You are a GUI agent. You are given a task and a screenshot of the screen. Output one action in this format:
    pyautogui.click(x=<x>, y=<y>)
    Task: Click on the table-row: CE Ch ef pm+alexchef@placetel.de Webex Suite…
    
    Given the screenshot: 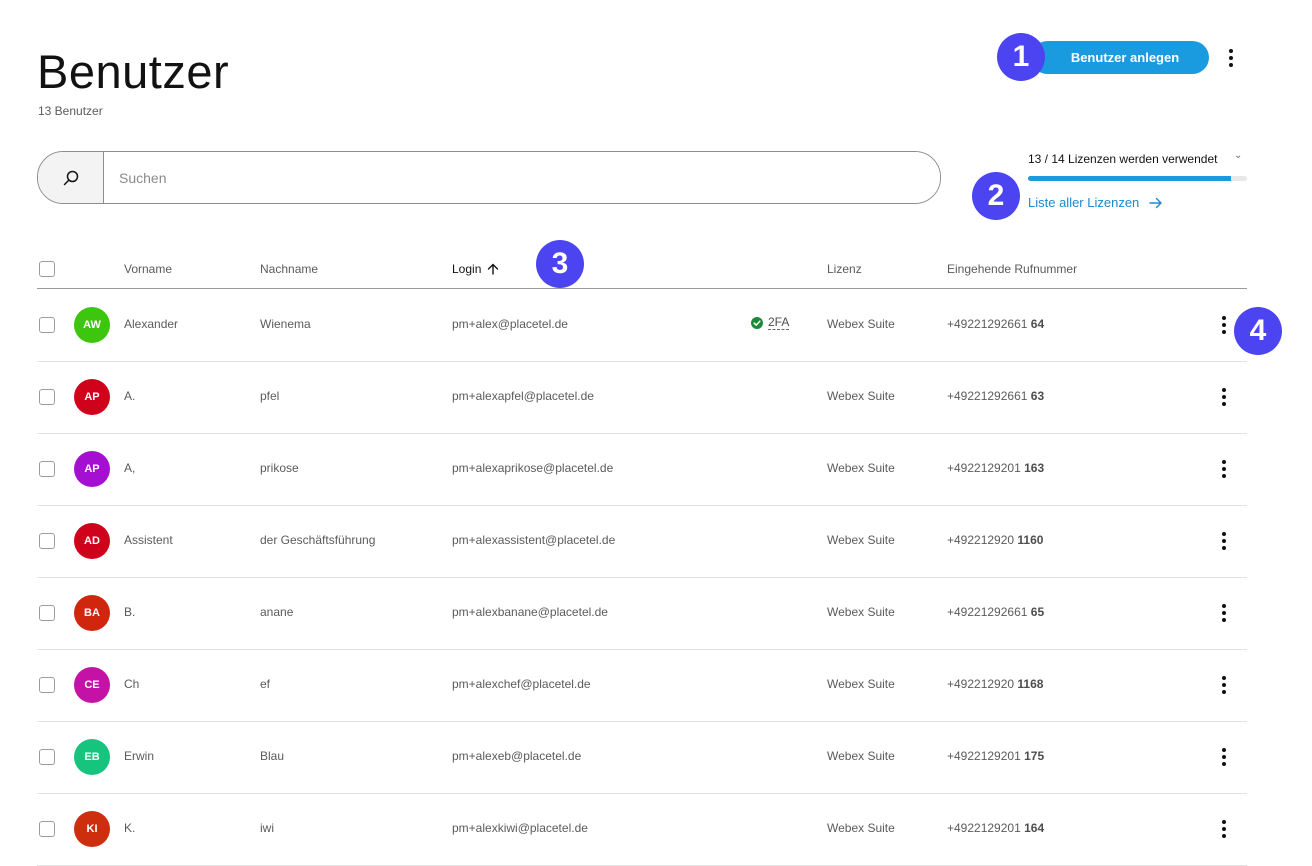 What is the action you would take?
    pyautogui.click(x=642, y=685)
    